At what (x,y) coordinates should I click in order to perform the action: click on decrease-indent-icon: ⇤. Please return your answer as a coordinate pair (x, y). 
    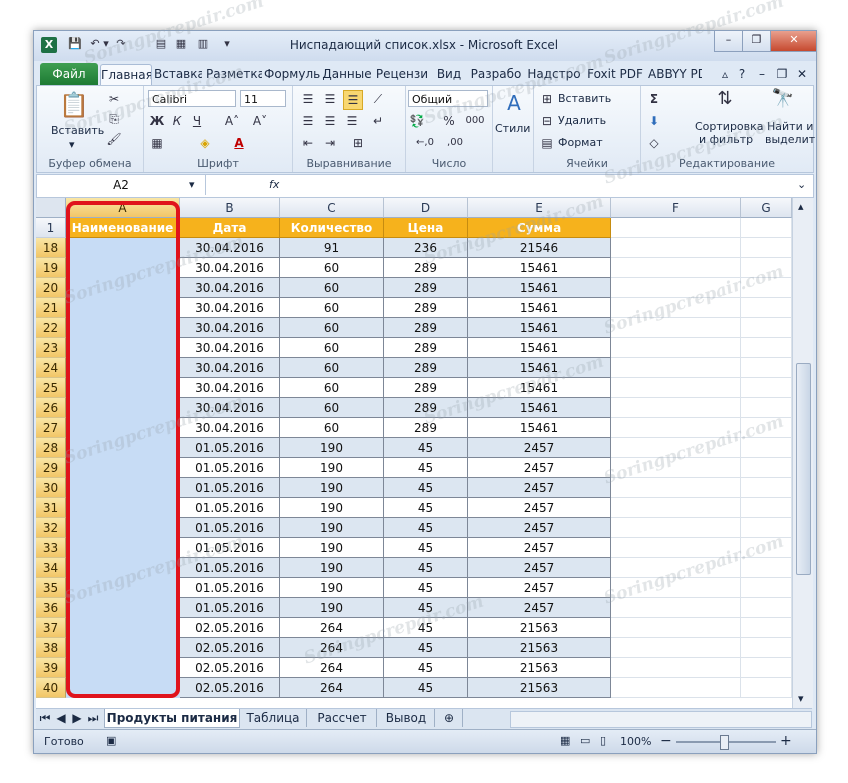
    Looking at the image, I should click on (308, 143).